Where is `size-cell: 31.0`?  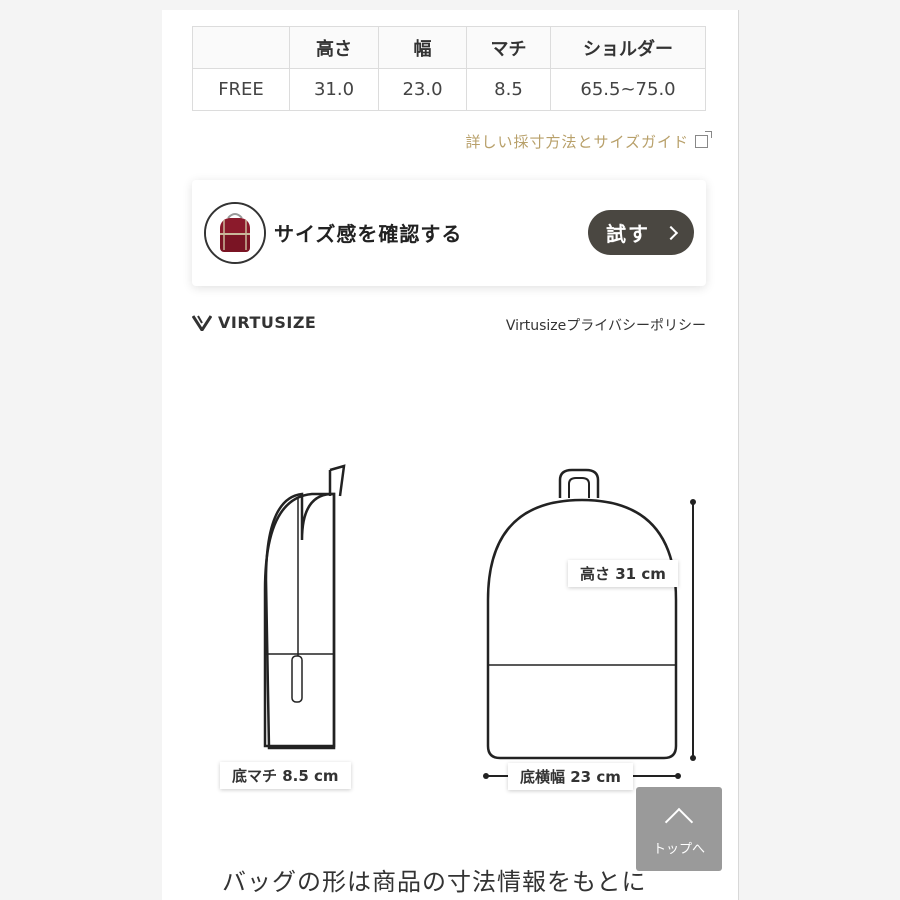
size-cell: 31.0 is located at coordinates (334, 89).